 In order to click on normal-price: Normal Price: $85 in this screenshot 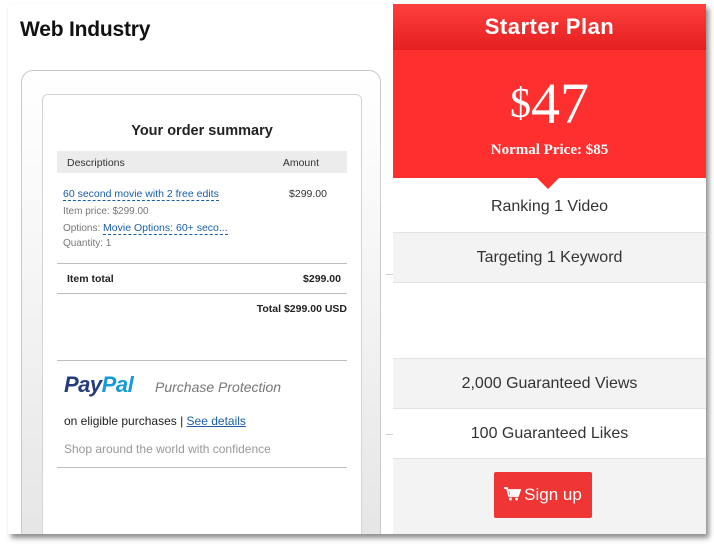, I will do `click(549, 150)`.